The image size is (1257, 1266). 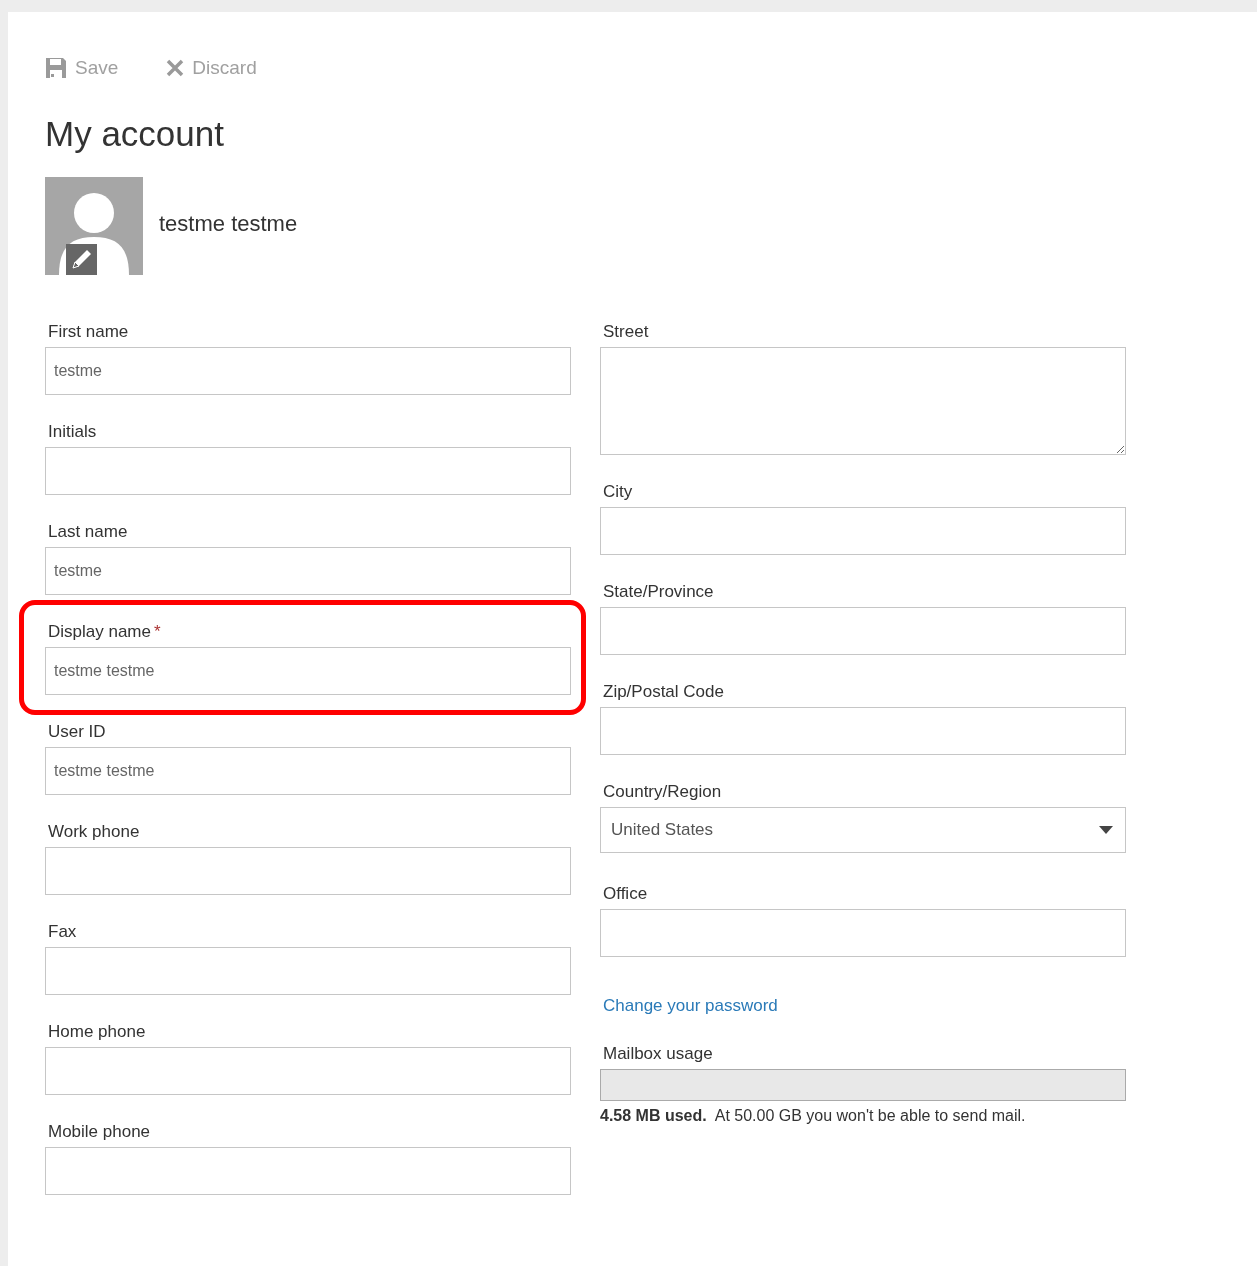 What do you see at coordinates (97, 1032) in the screenshot?
I see `field-label: Home phone` at bounding box center [97, 1032].